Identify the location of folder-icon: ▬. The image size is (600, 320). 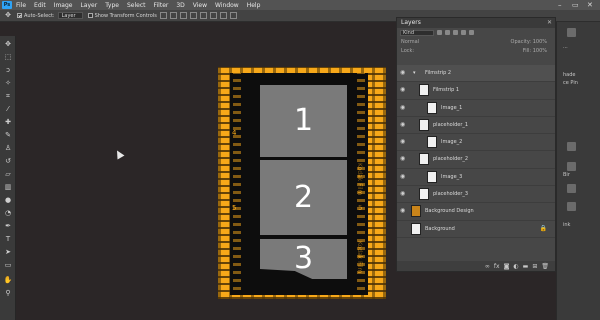
(526, 266).